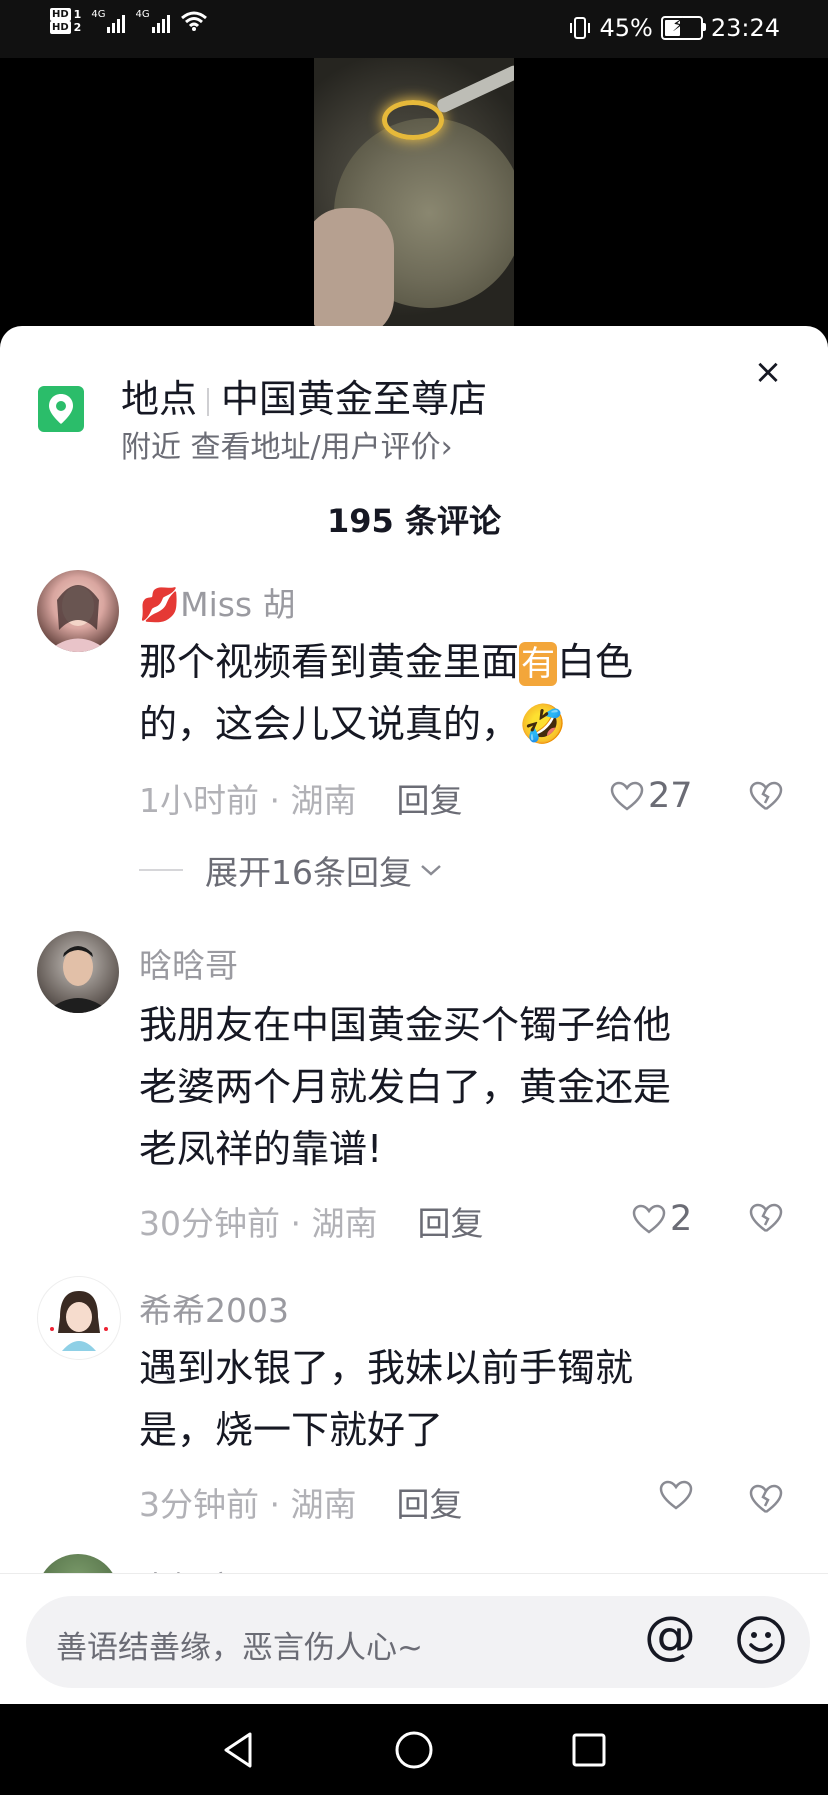 Image resolution: width=828 pixels, height=1795 pixels. I want to click on vibrate-icon, so click(580, 28).